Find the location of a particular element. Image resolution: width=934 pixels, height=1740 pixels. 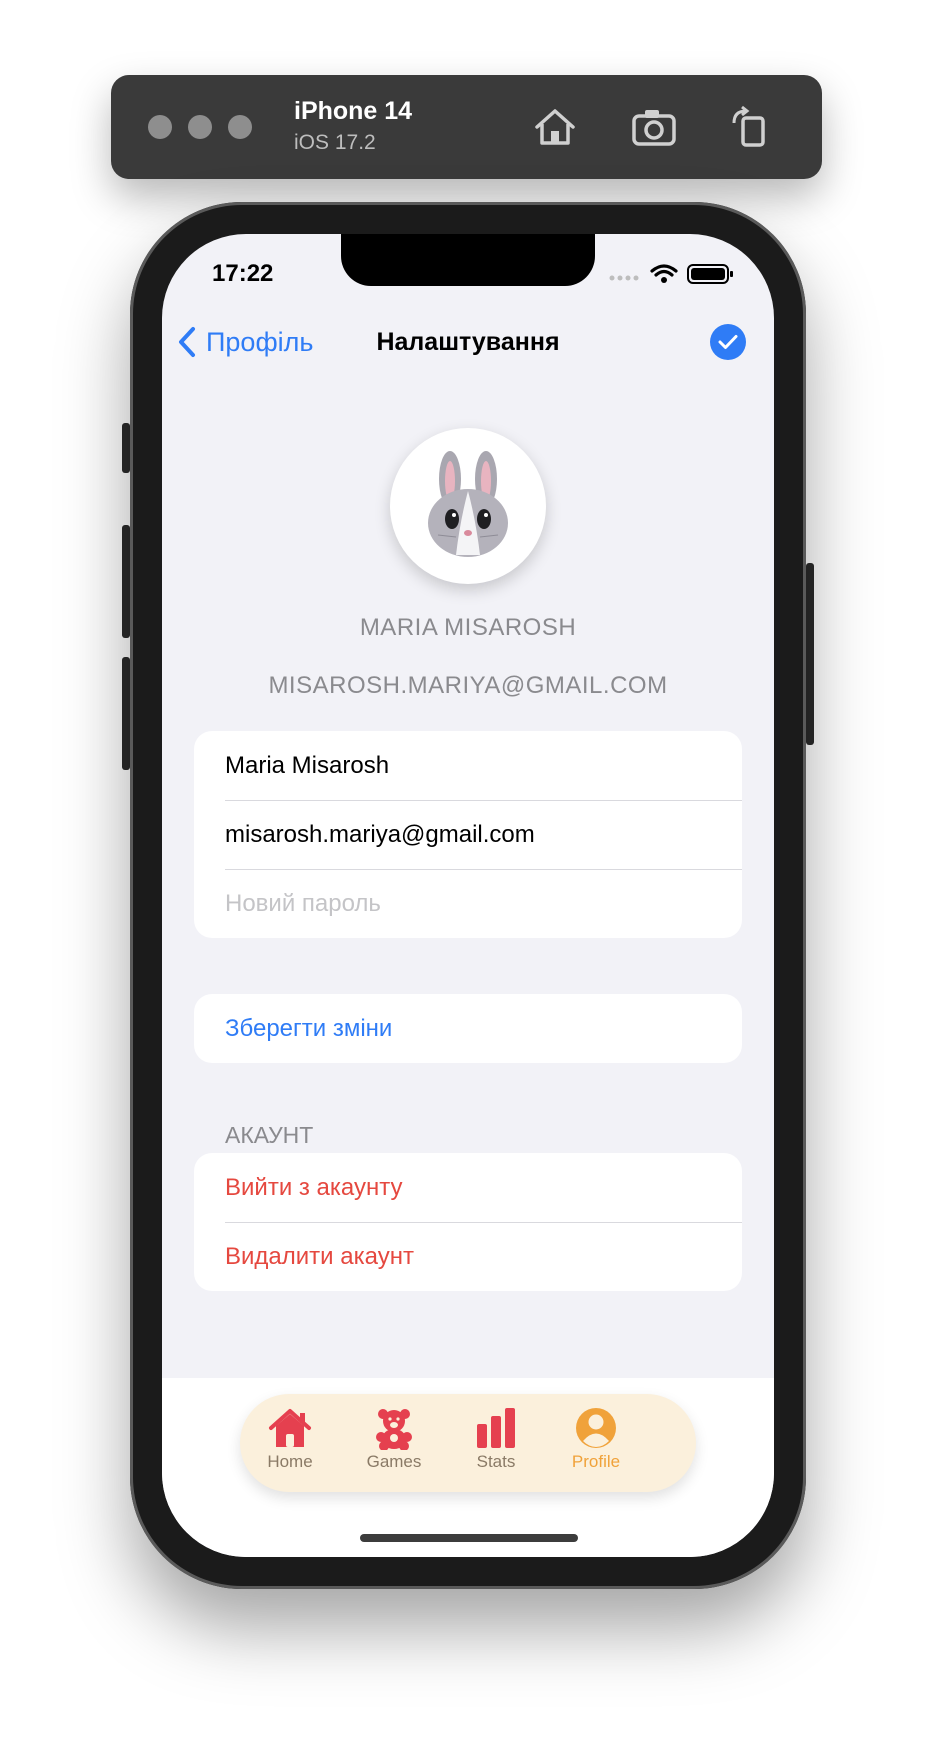

home-indicator is located at coordinates (469, 1538).